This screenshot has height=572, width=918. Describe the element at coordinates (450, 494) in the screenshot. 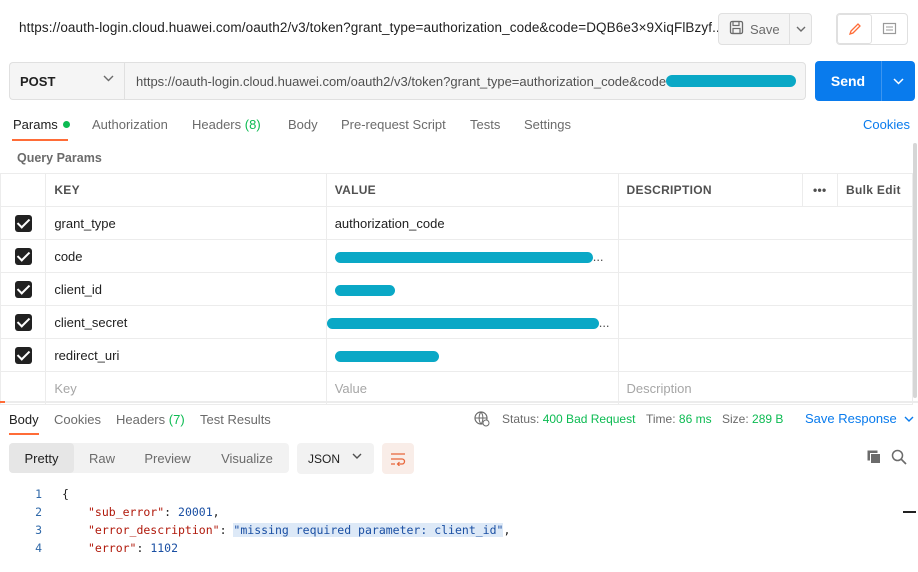

I see `code-line: 1 {` at that location.